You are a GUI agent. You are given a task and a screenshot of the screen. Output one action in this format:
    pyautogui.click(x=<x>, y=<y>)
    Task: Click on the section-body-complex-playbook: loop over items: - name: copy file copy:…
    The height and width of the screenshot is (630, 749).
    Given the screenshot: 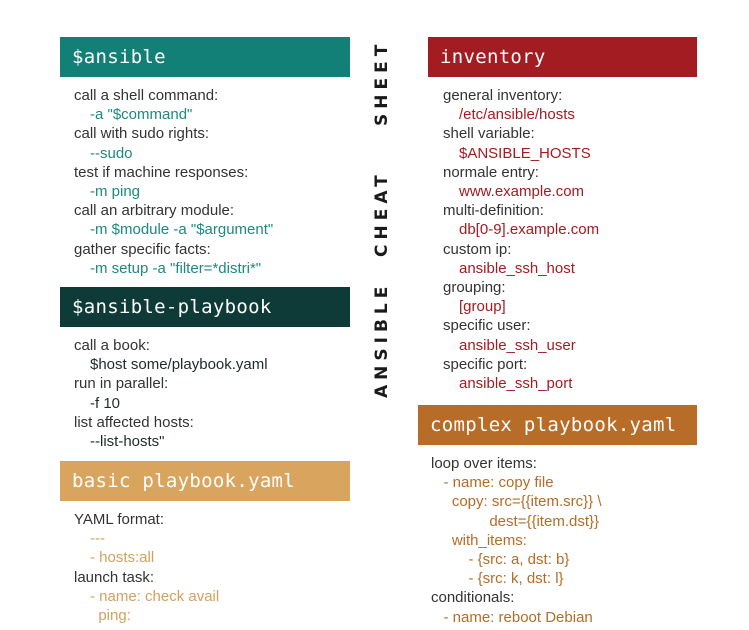 What is the action you would take?
    pyautogui.click(x=571, y=540)
    